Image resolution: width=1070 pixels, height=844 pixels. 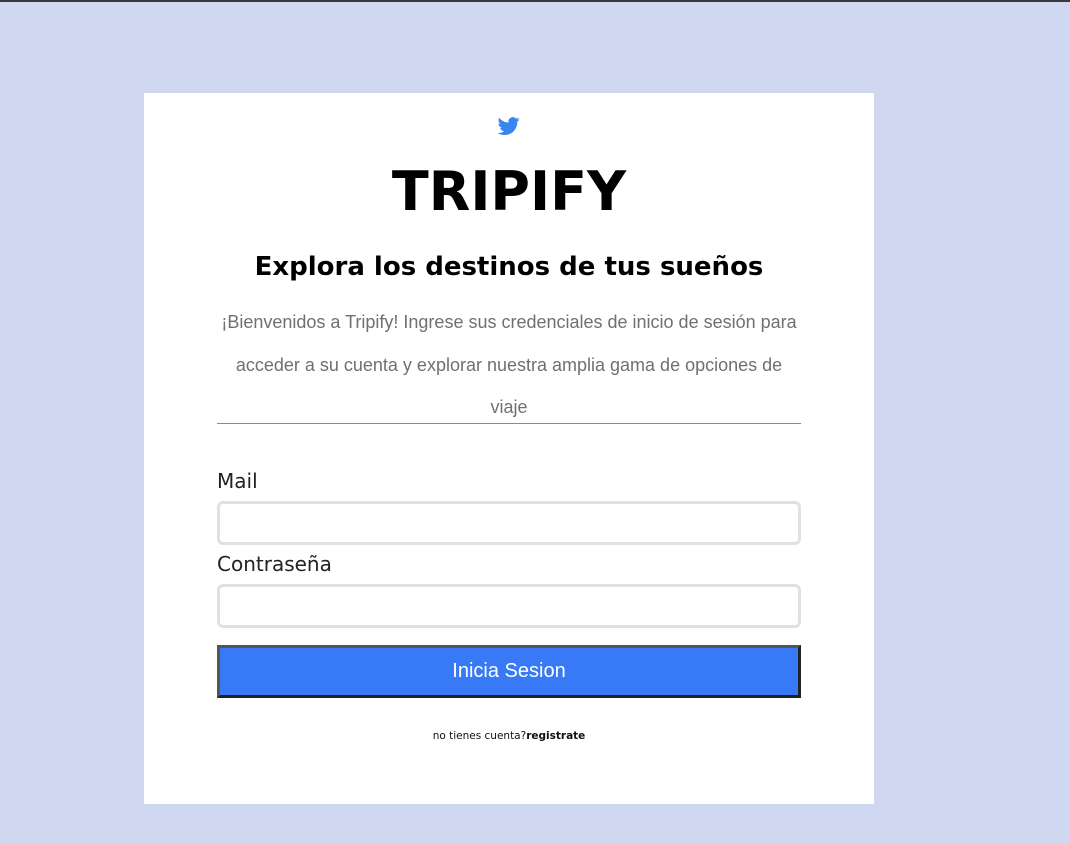 I want to click on mail-label: Mail, so click(x=237, y=481).